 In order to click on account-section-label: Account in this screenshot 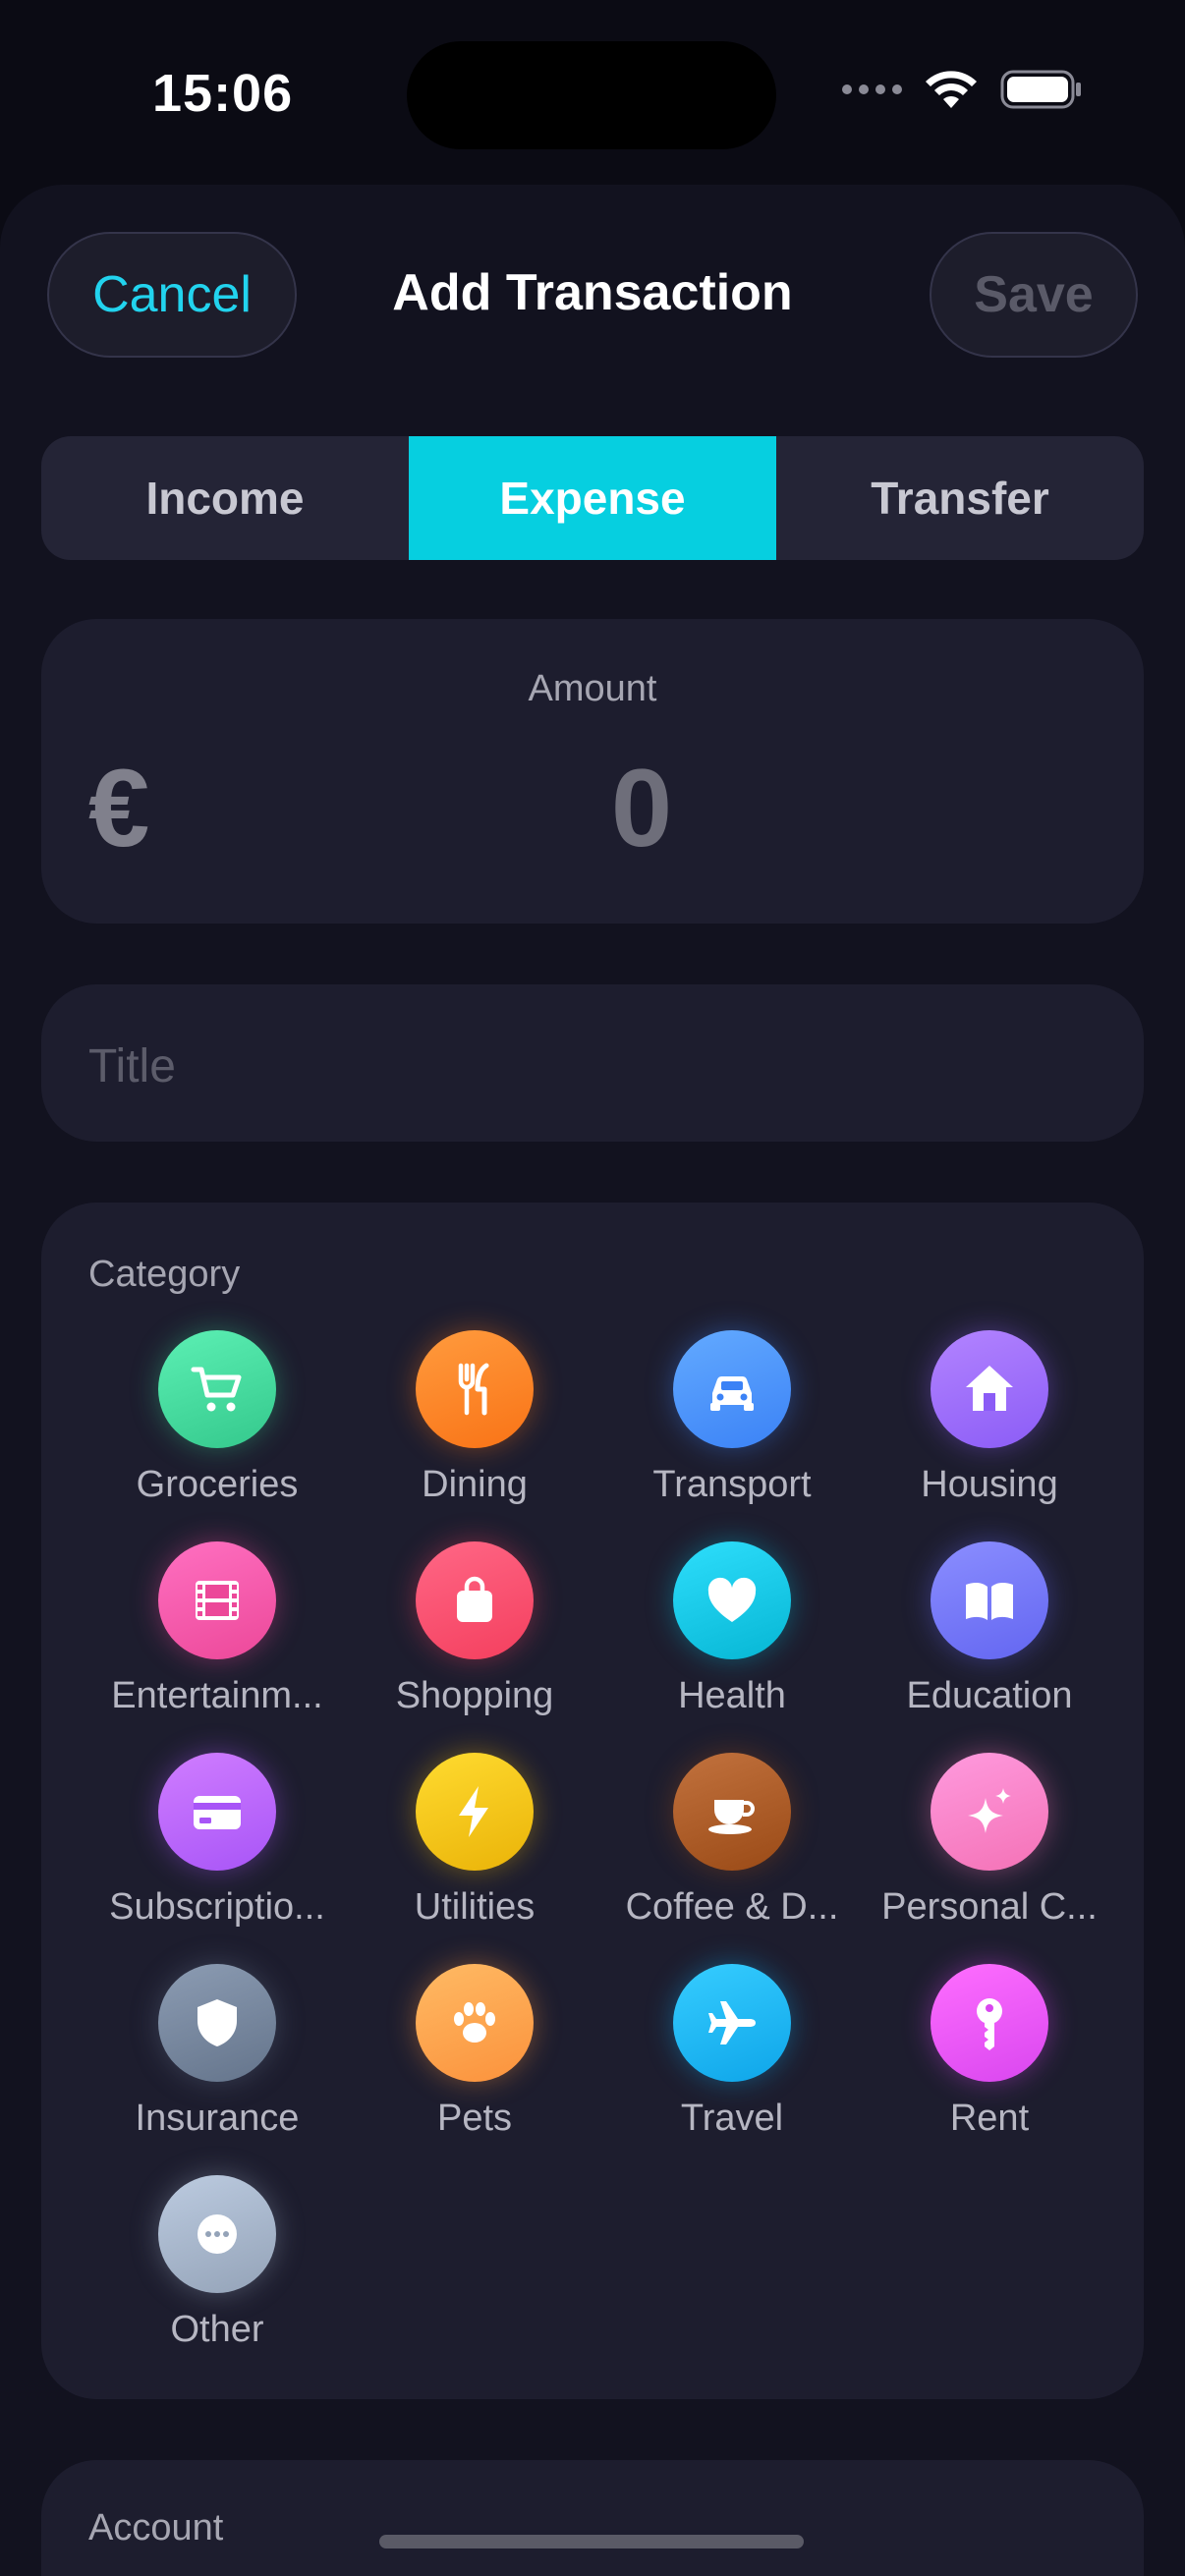, I will do `click(156, 2527)`.